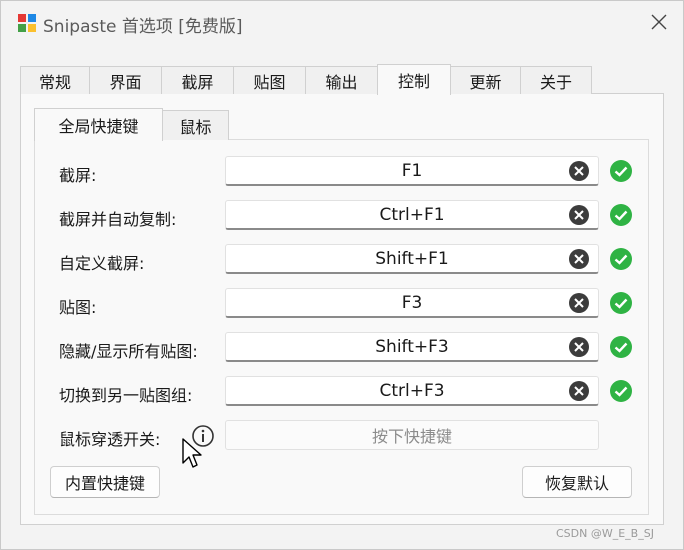  Describe the element at coordinates (412, 259) in the screenshot. I see `hotkey-field-custom-snip: Shift+F1` at that location.